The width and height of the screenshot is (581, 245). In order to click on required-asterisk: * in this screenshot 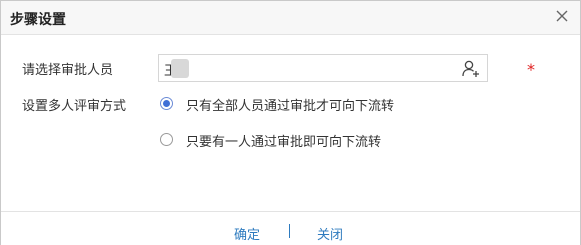, I will do `click(531, 69)`.